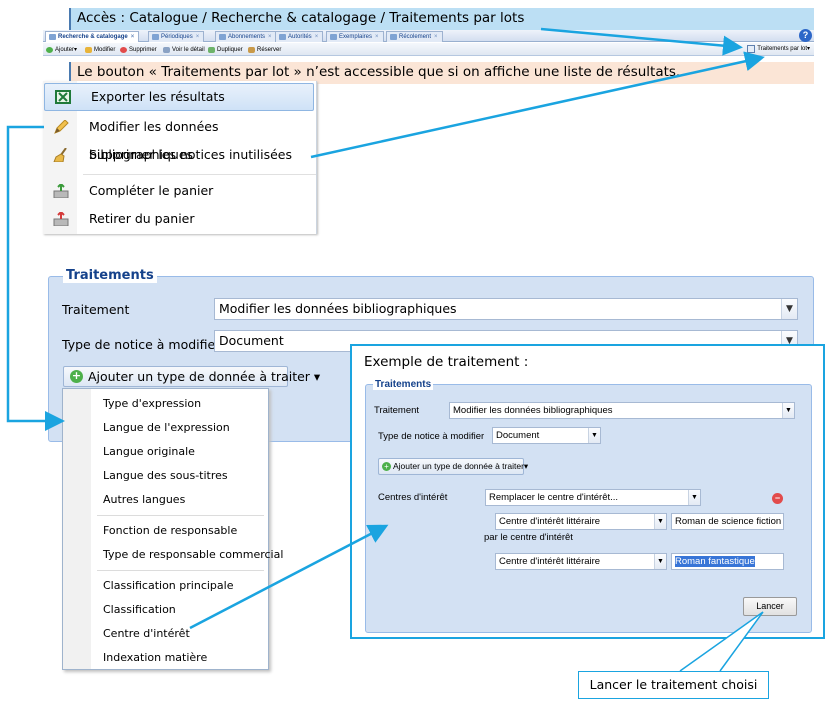  I want to click on delete-button: Supprimer, so click(138, 50).